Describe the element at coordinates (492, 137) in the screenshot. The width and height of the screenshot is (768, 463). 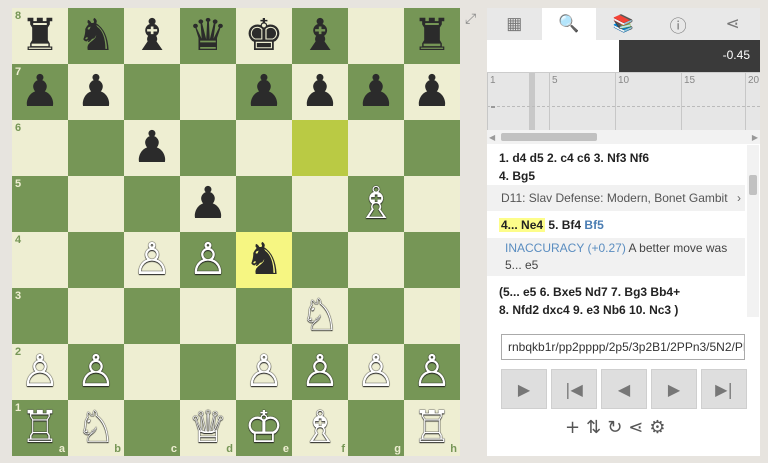
I see `scroll-left-icon: ◀` at that location.